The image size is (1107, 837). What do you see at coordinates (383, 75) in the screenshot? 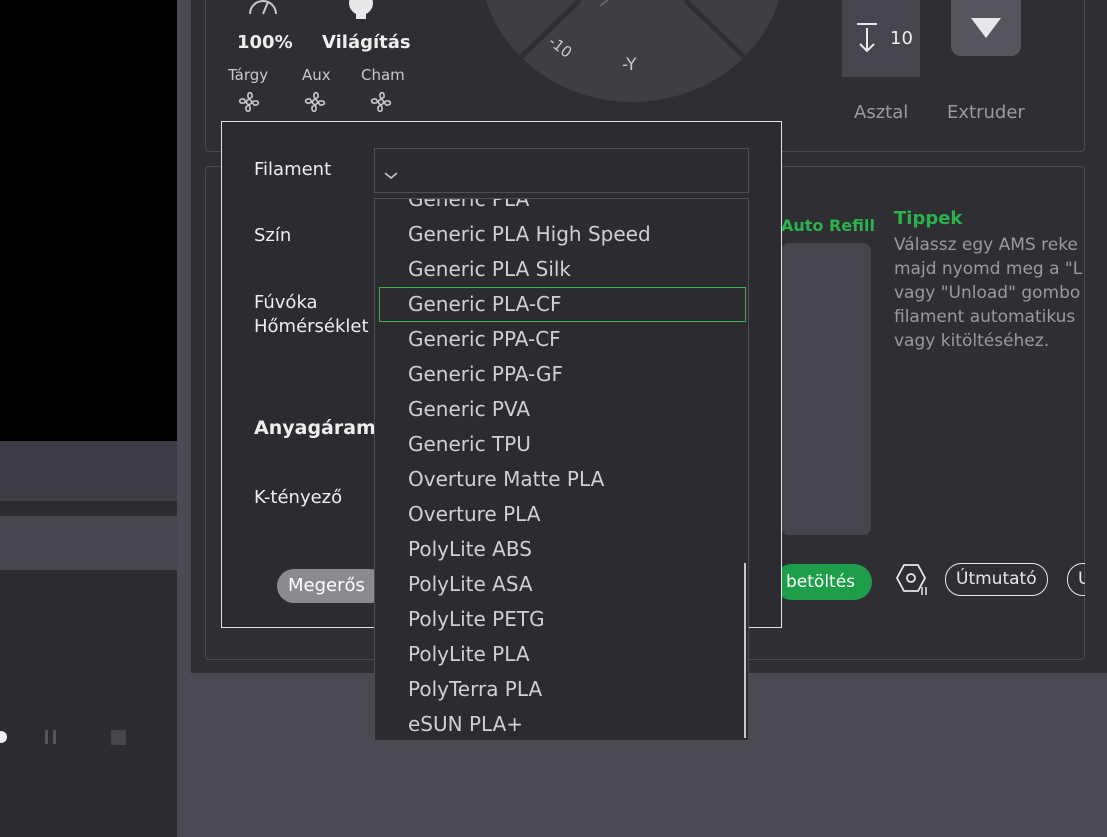
I see `fan-label-chamber: Cham` at bounding box center [383, 75].